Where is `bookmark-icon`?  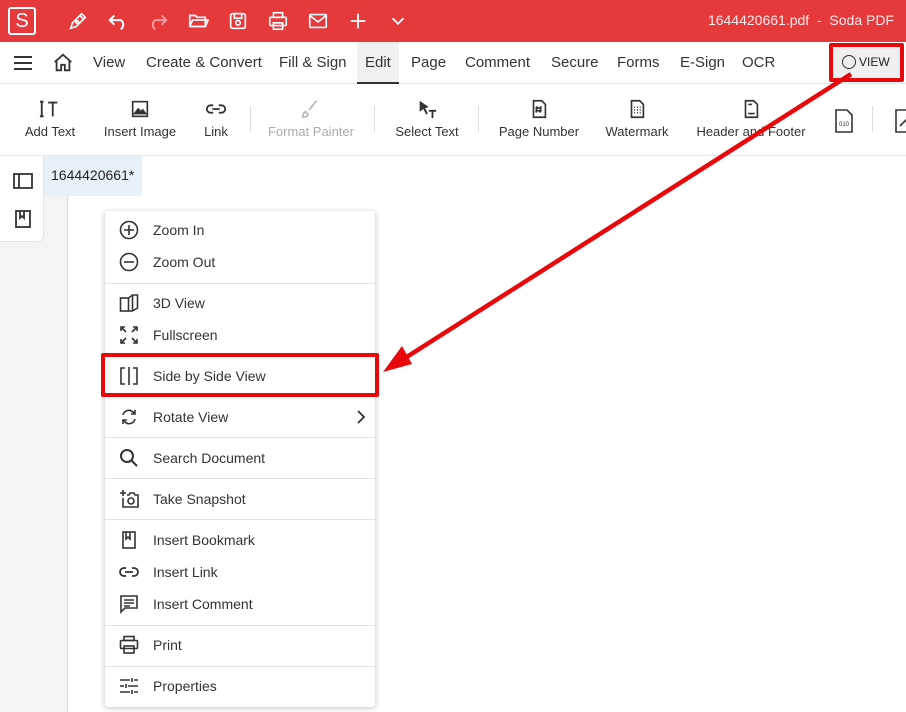 bookmark-icon is located at coordinates (129, 540).